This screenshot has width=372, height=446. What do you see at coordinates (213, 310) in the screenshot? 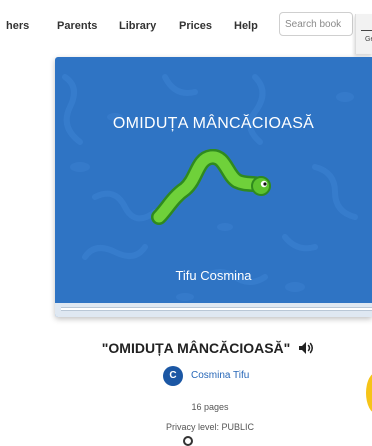
I see `book-pages-edge` at bounding box center [213, 310].